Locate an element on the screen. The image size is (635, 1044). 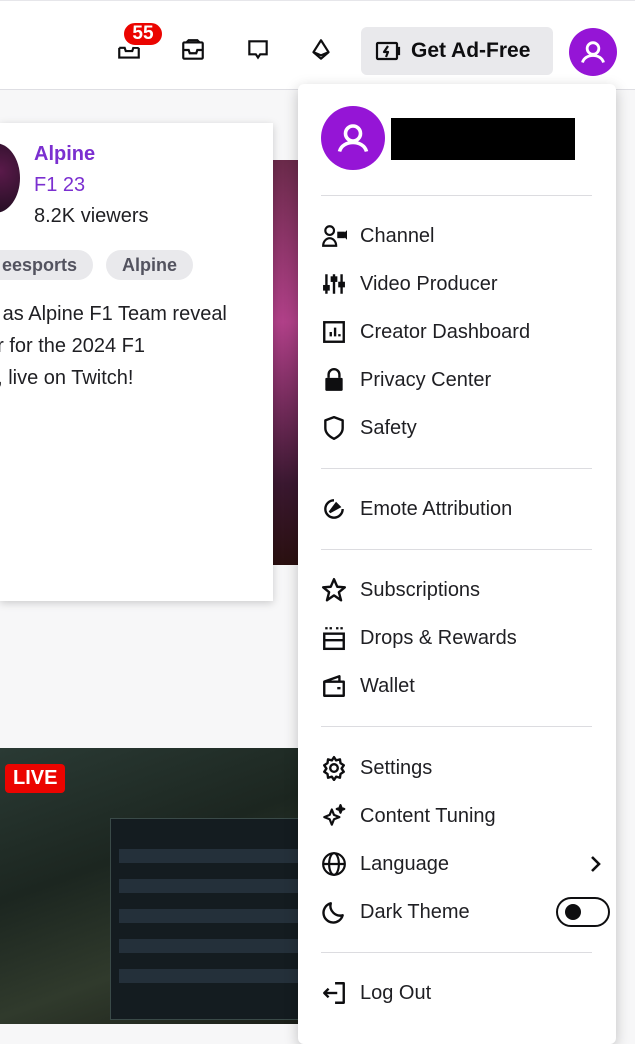
sparkle-icon is located at coordinates (334, 816).